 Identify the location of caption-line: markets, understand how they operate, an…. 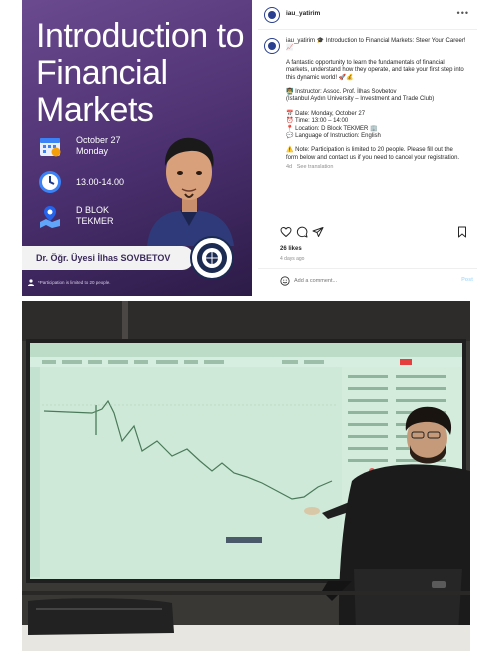
(375, 70).